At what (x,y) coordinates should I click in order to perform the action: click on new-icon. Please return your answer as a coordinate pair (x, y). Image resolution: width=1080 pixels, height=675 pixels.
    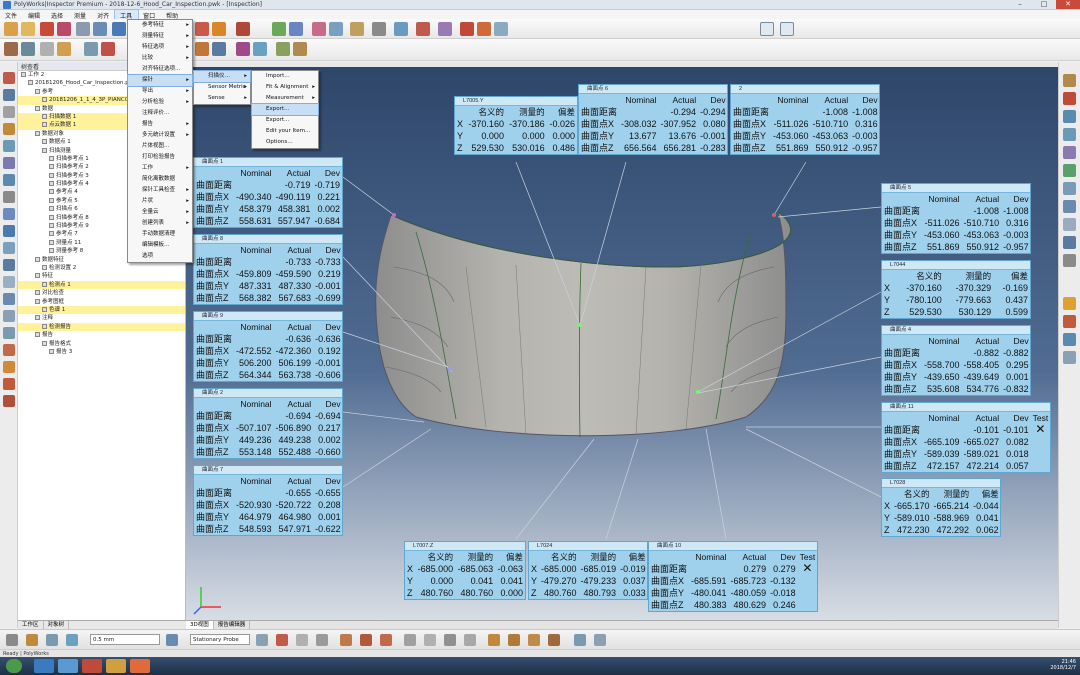
    Looking at the image, I should click on (11, 29).